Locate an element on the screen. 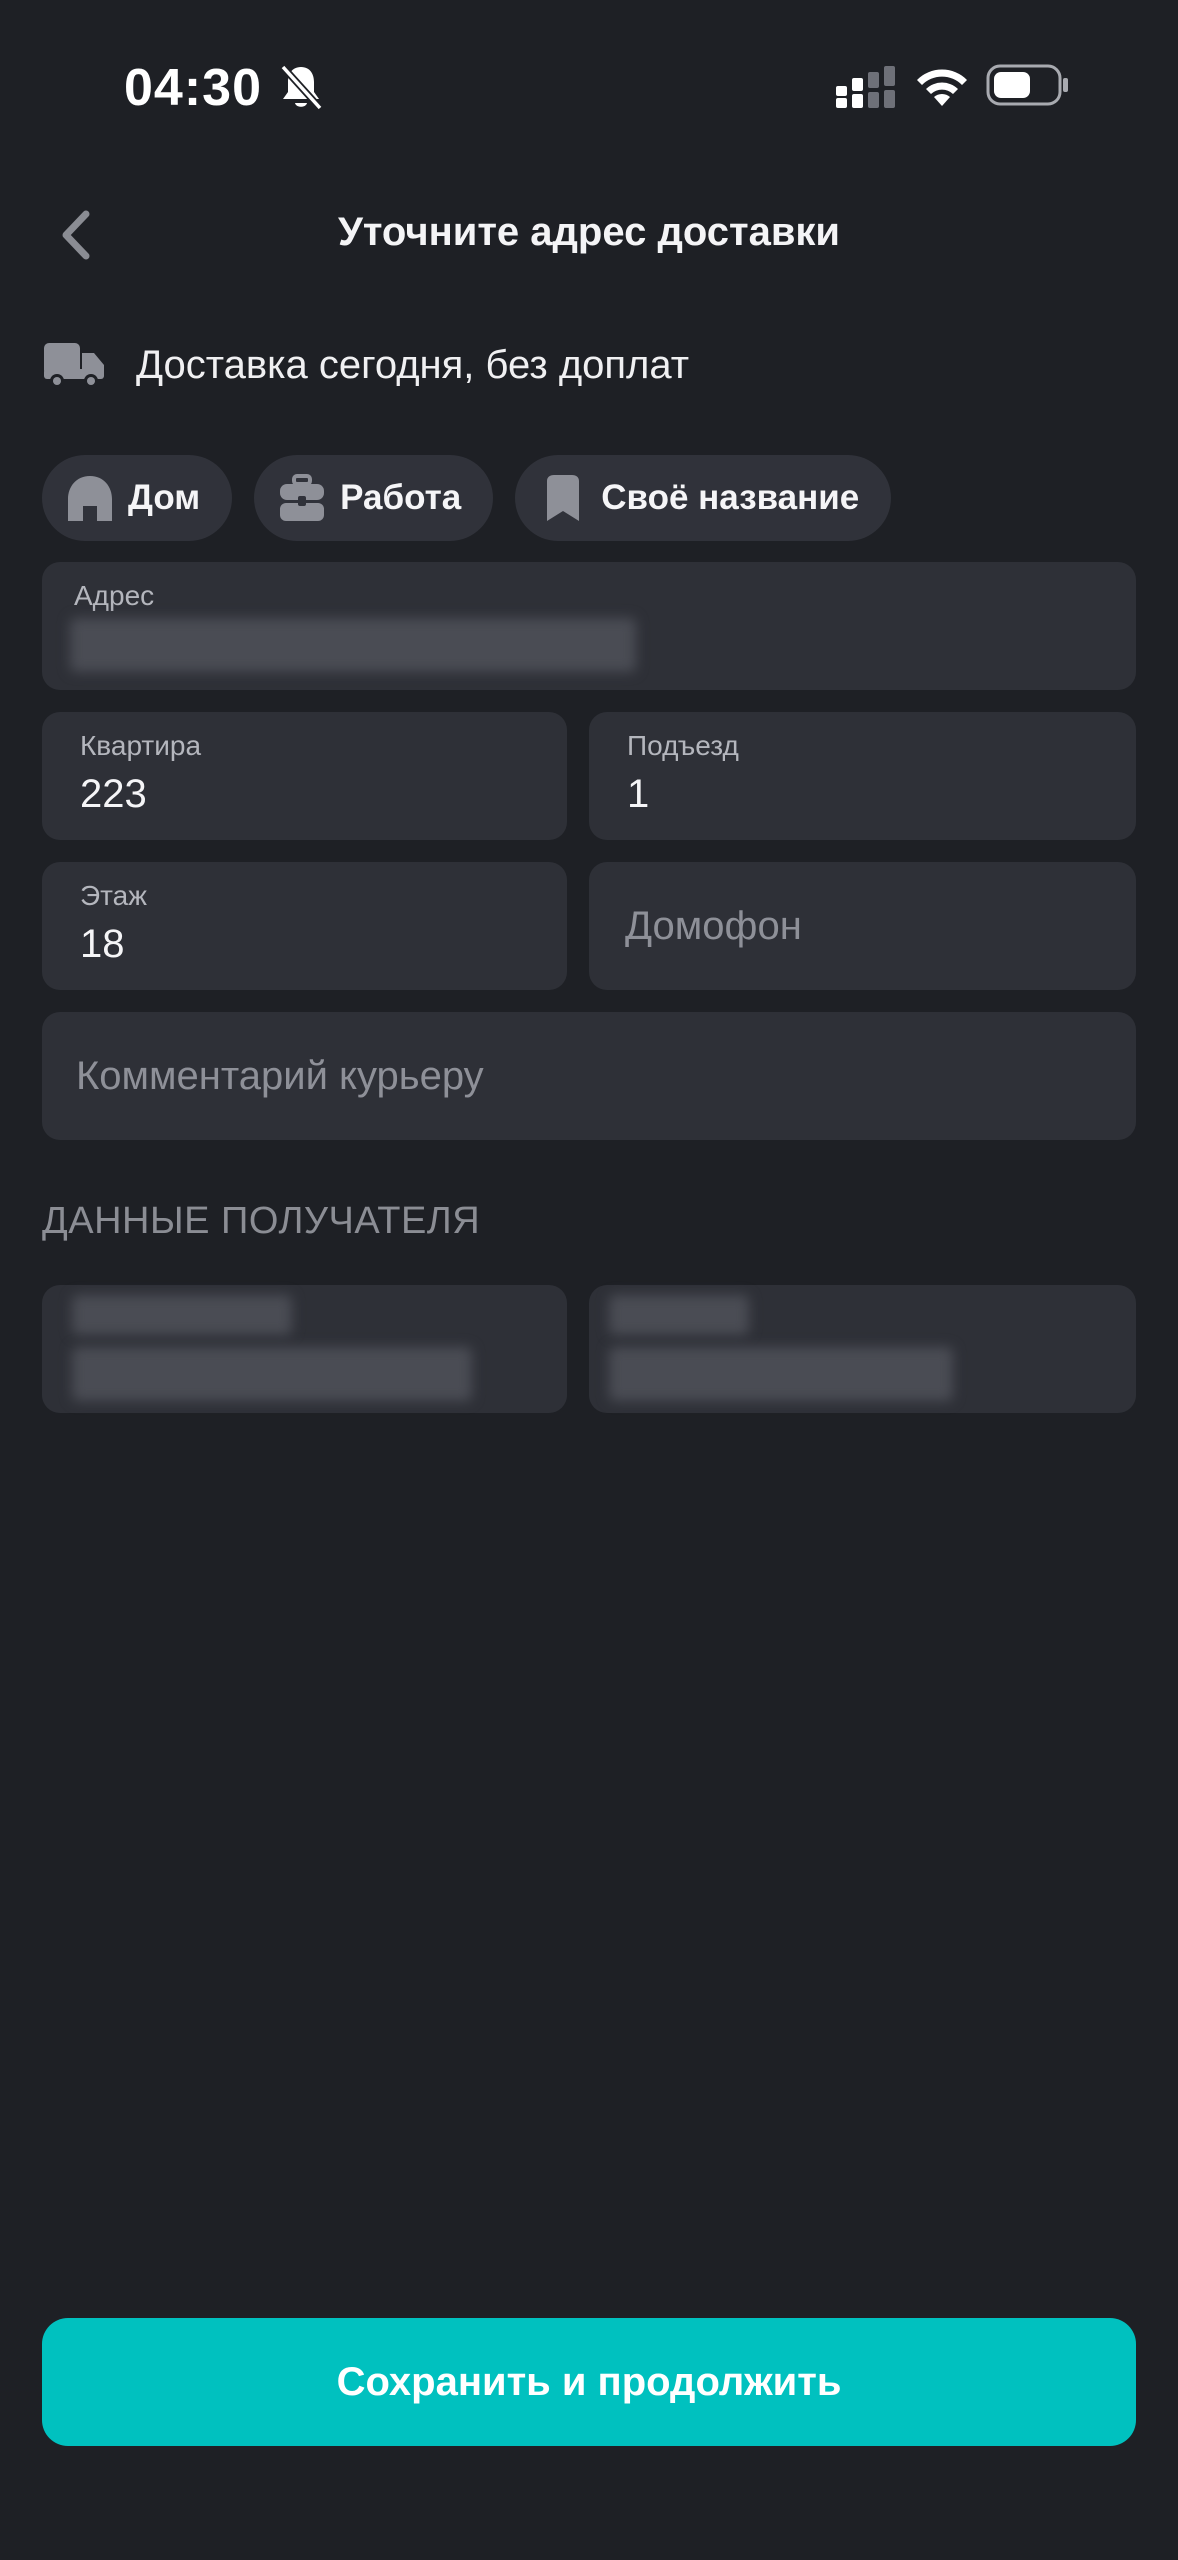 The image size is (1178, 2560). signal-icon is located at coordinates (865, 87).